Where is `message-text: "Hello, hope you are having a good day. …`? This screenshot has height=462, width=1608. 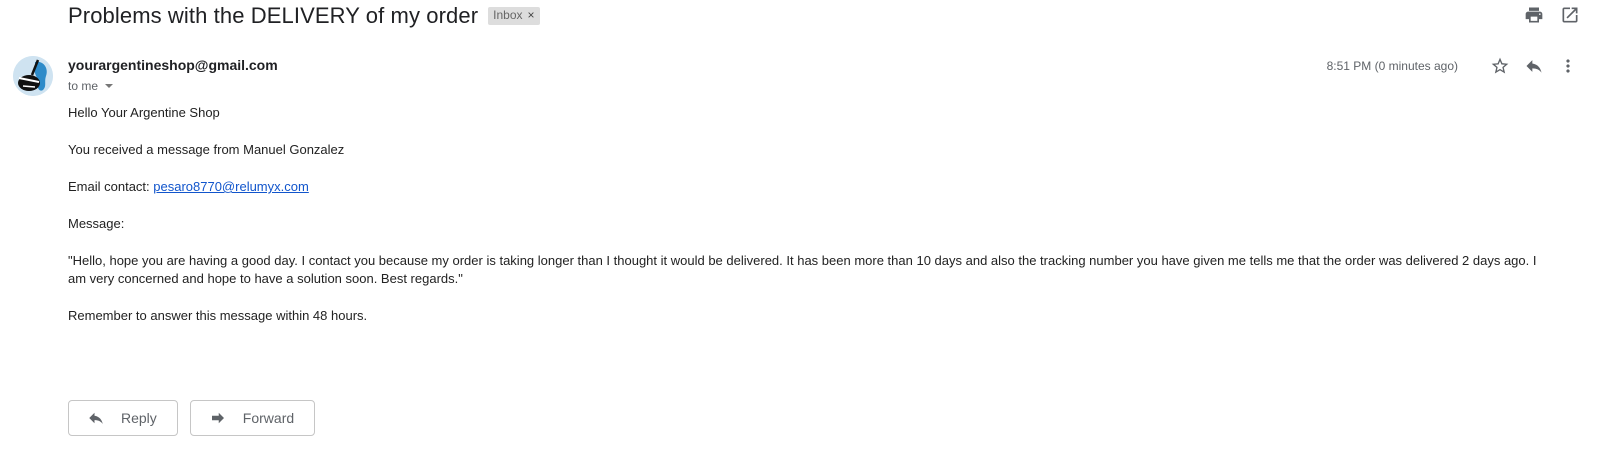
message-text: "Hello, hope you are having a good day. … is located at coordinates (802, 269).